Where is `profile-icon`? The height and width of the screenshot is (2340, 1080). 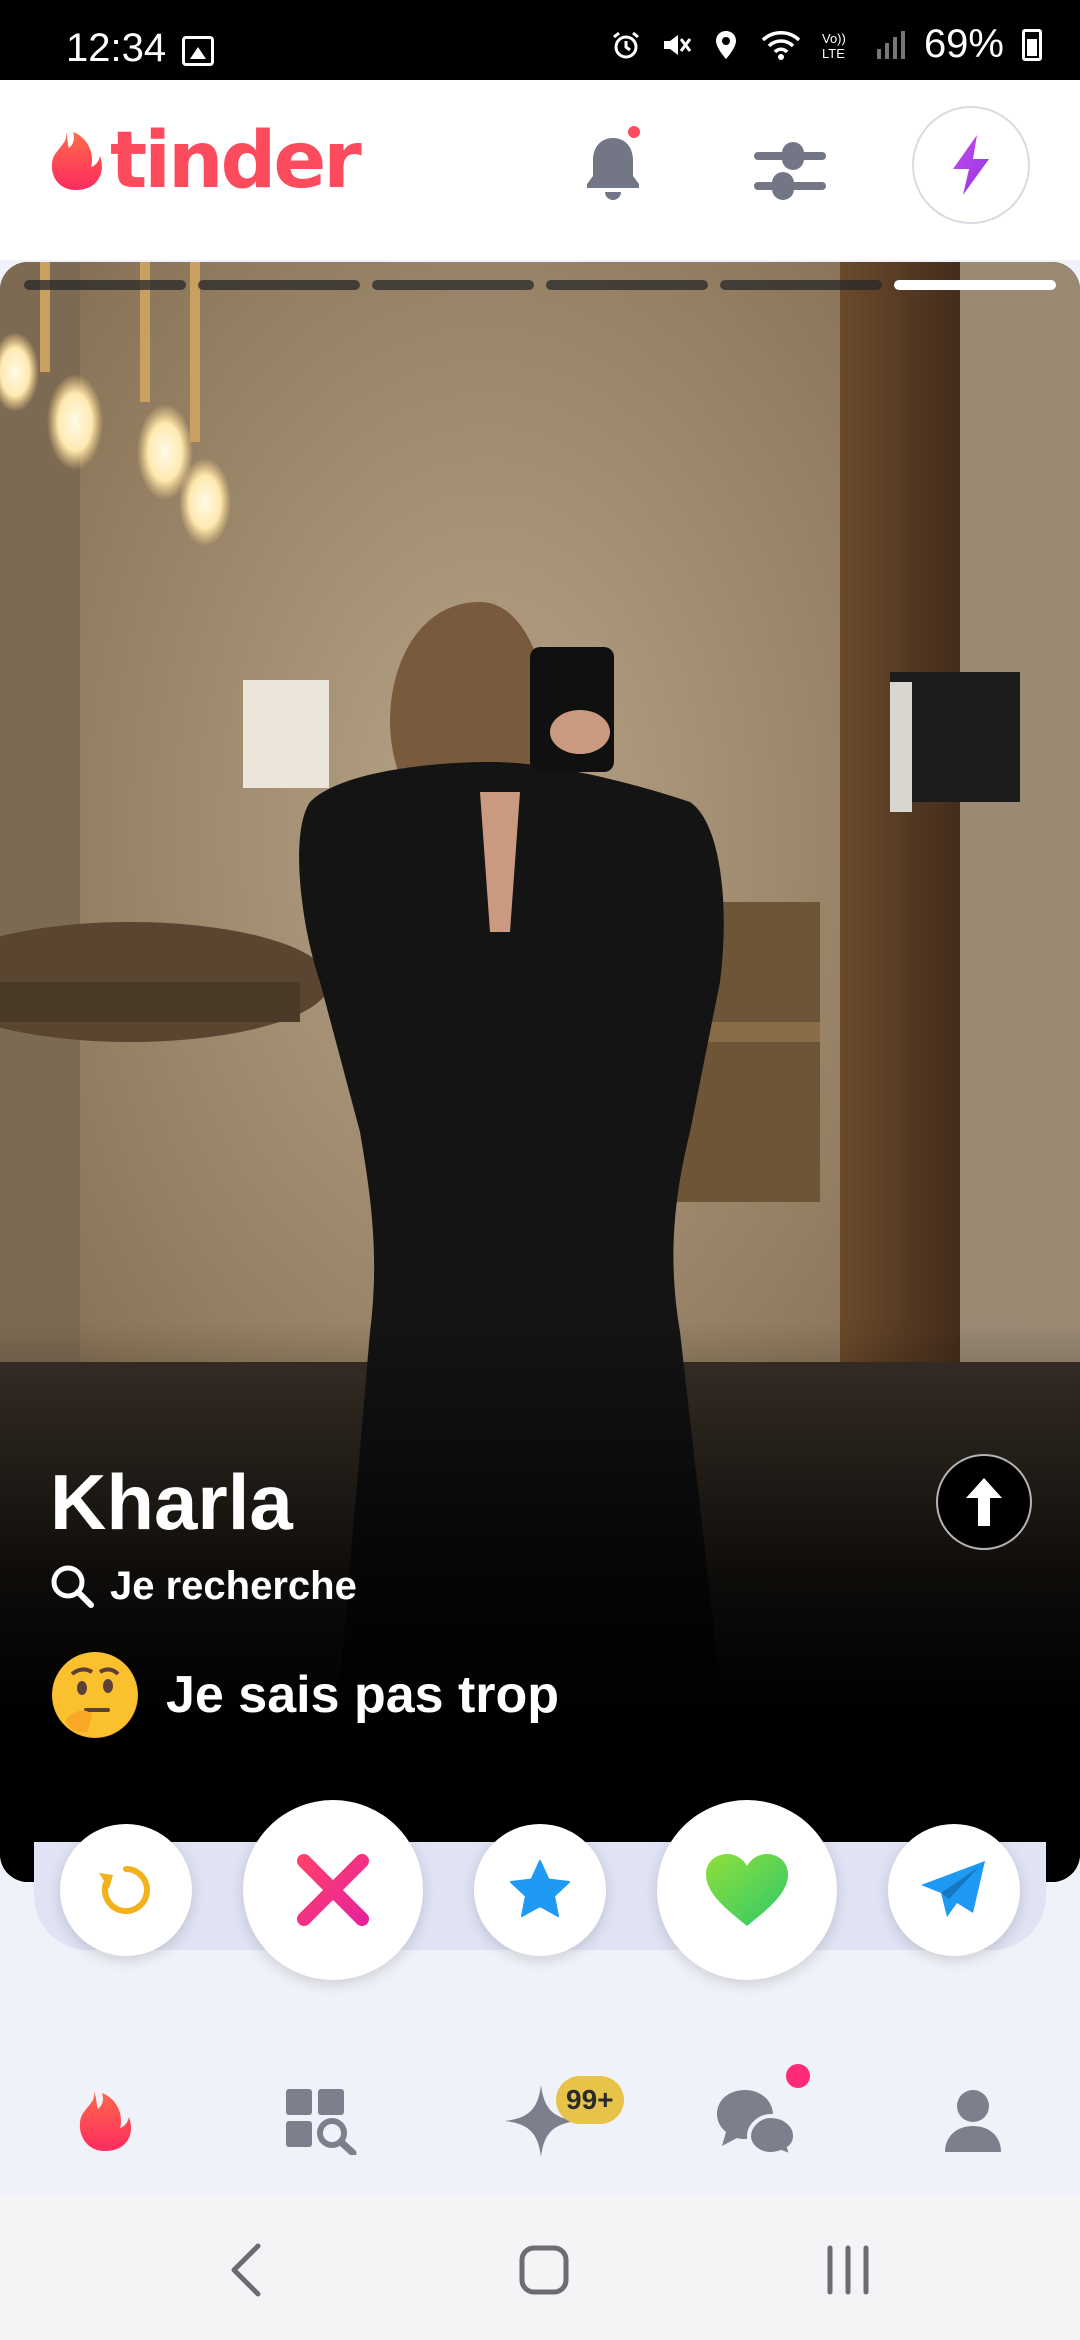 profile-icon is located at coordinates (973, 2121).